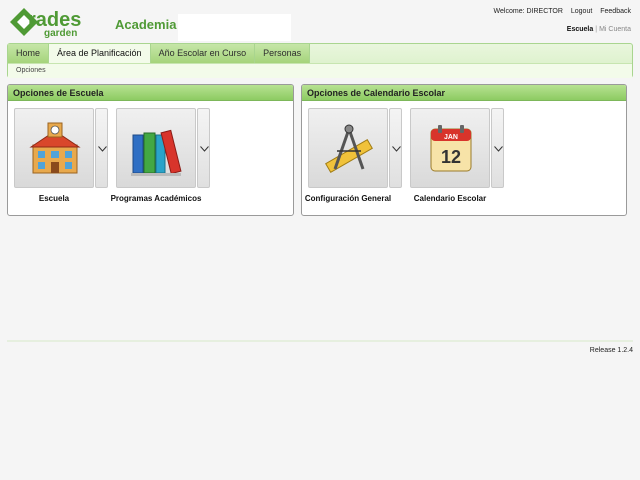  What do you see at coordinates (451, 137) in the screenshot?
I see `calendar-month: JAN` at bounding box center [451, 137].